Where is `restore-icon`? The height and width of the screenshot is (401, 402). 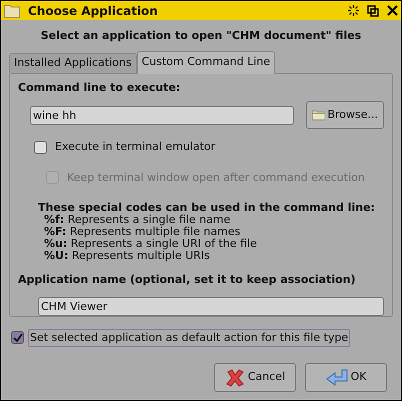 restore-icon is located at coordinates (373, 10).